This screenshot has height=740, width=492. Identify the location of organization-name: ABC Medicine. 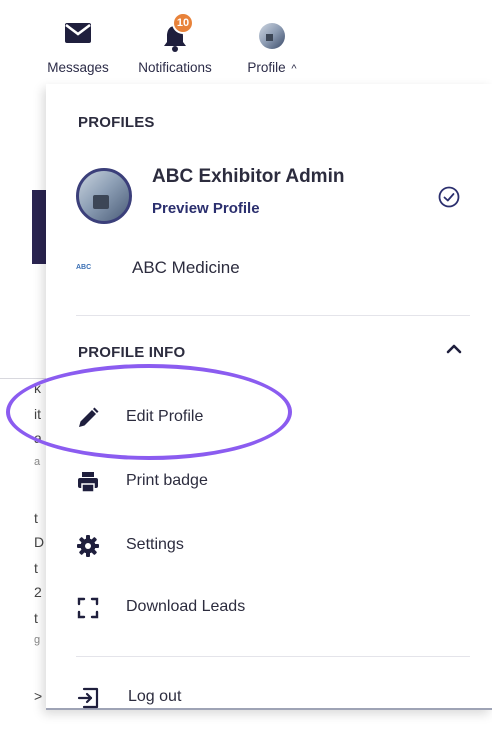
(186, 267).